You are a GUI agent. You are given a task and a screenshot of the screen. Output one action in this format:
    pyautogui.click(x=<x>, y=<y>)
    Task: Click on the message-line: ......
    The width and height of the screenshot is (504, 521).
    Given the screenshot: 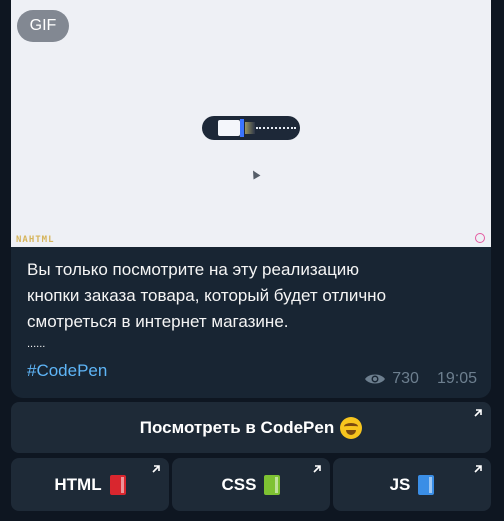 What is the action you would take?
    pyautogui.click(x=36, y=344)
    